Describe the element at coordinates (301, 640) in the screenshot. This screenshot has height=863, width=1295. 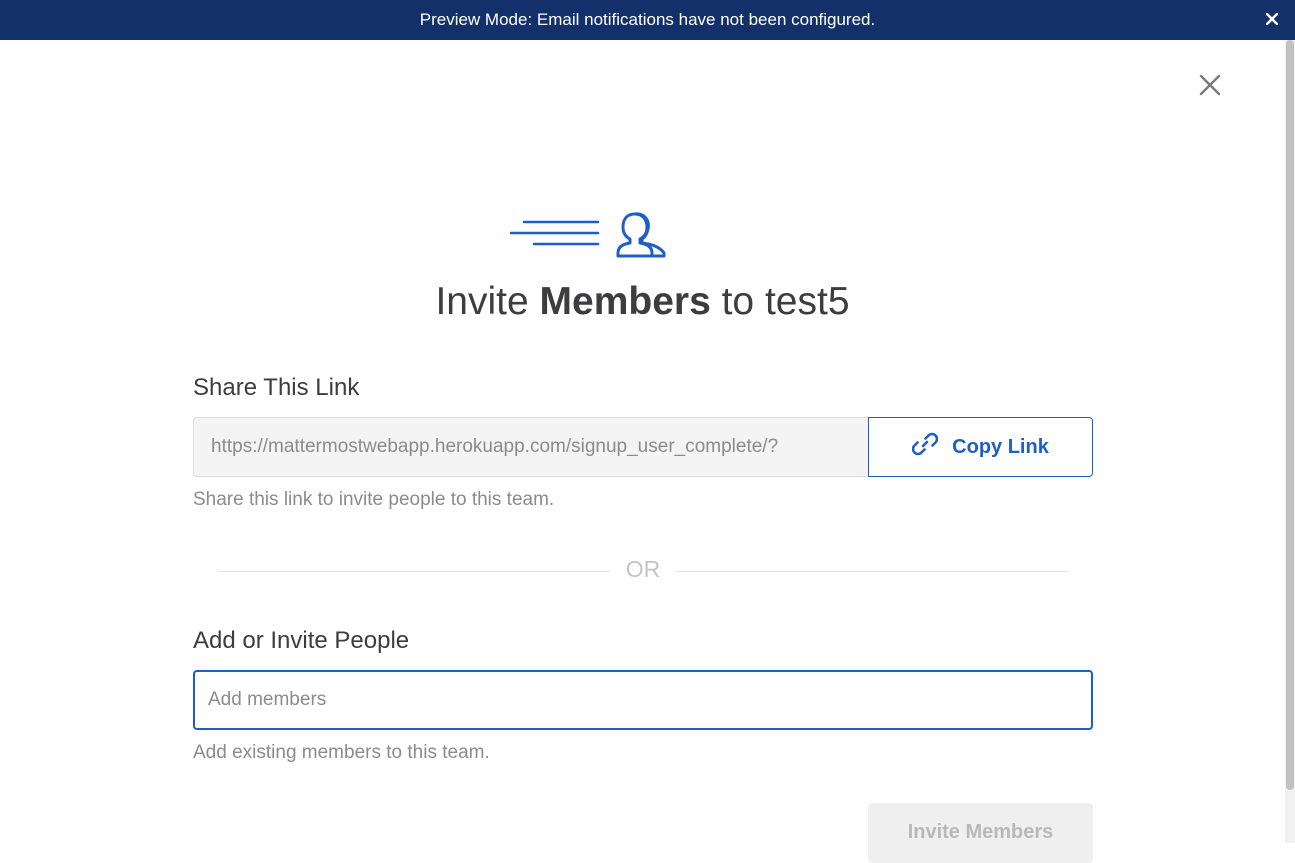
I see `add-invite-label: Add or Invite People` at that location.